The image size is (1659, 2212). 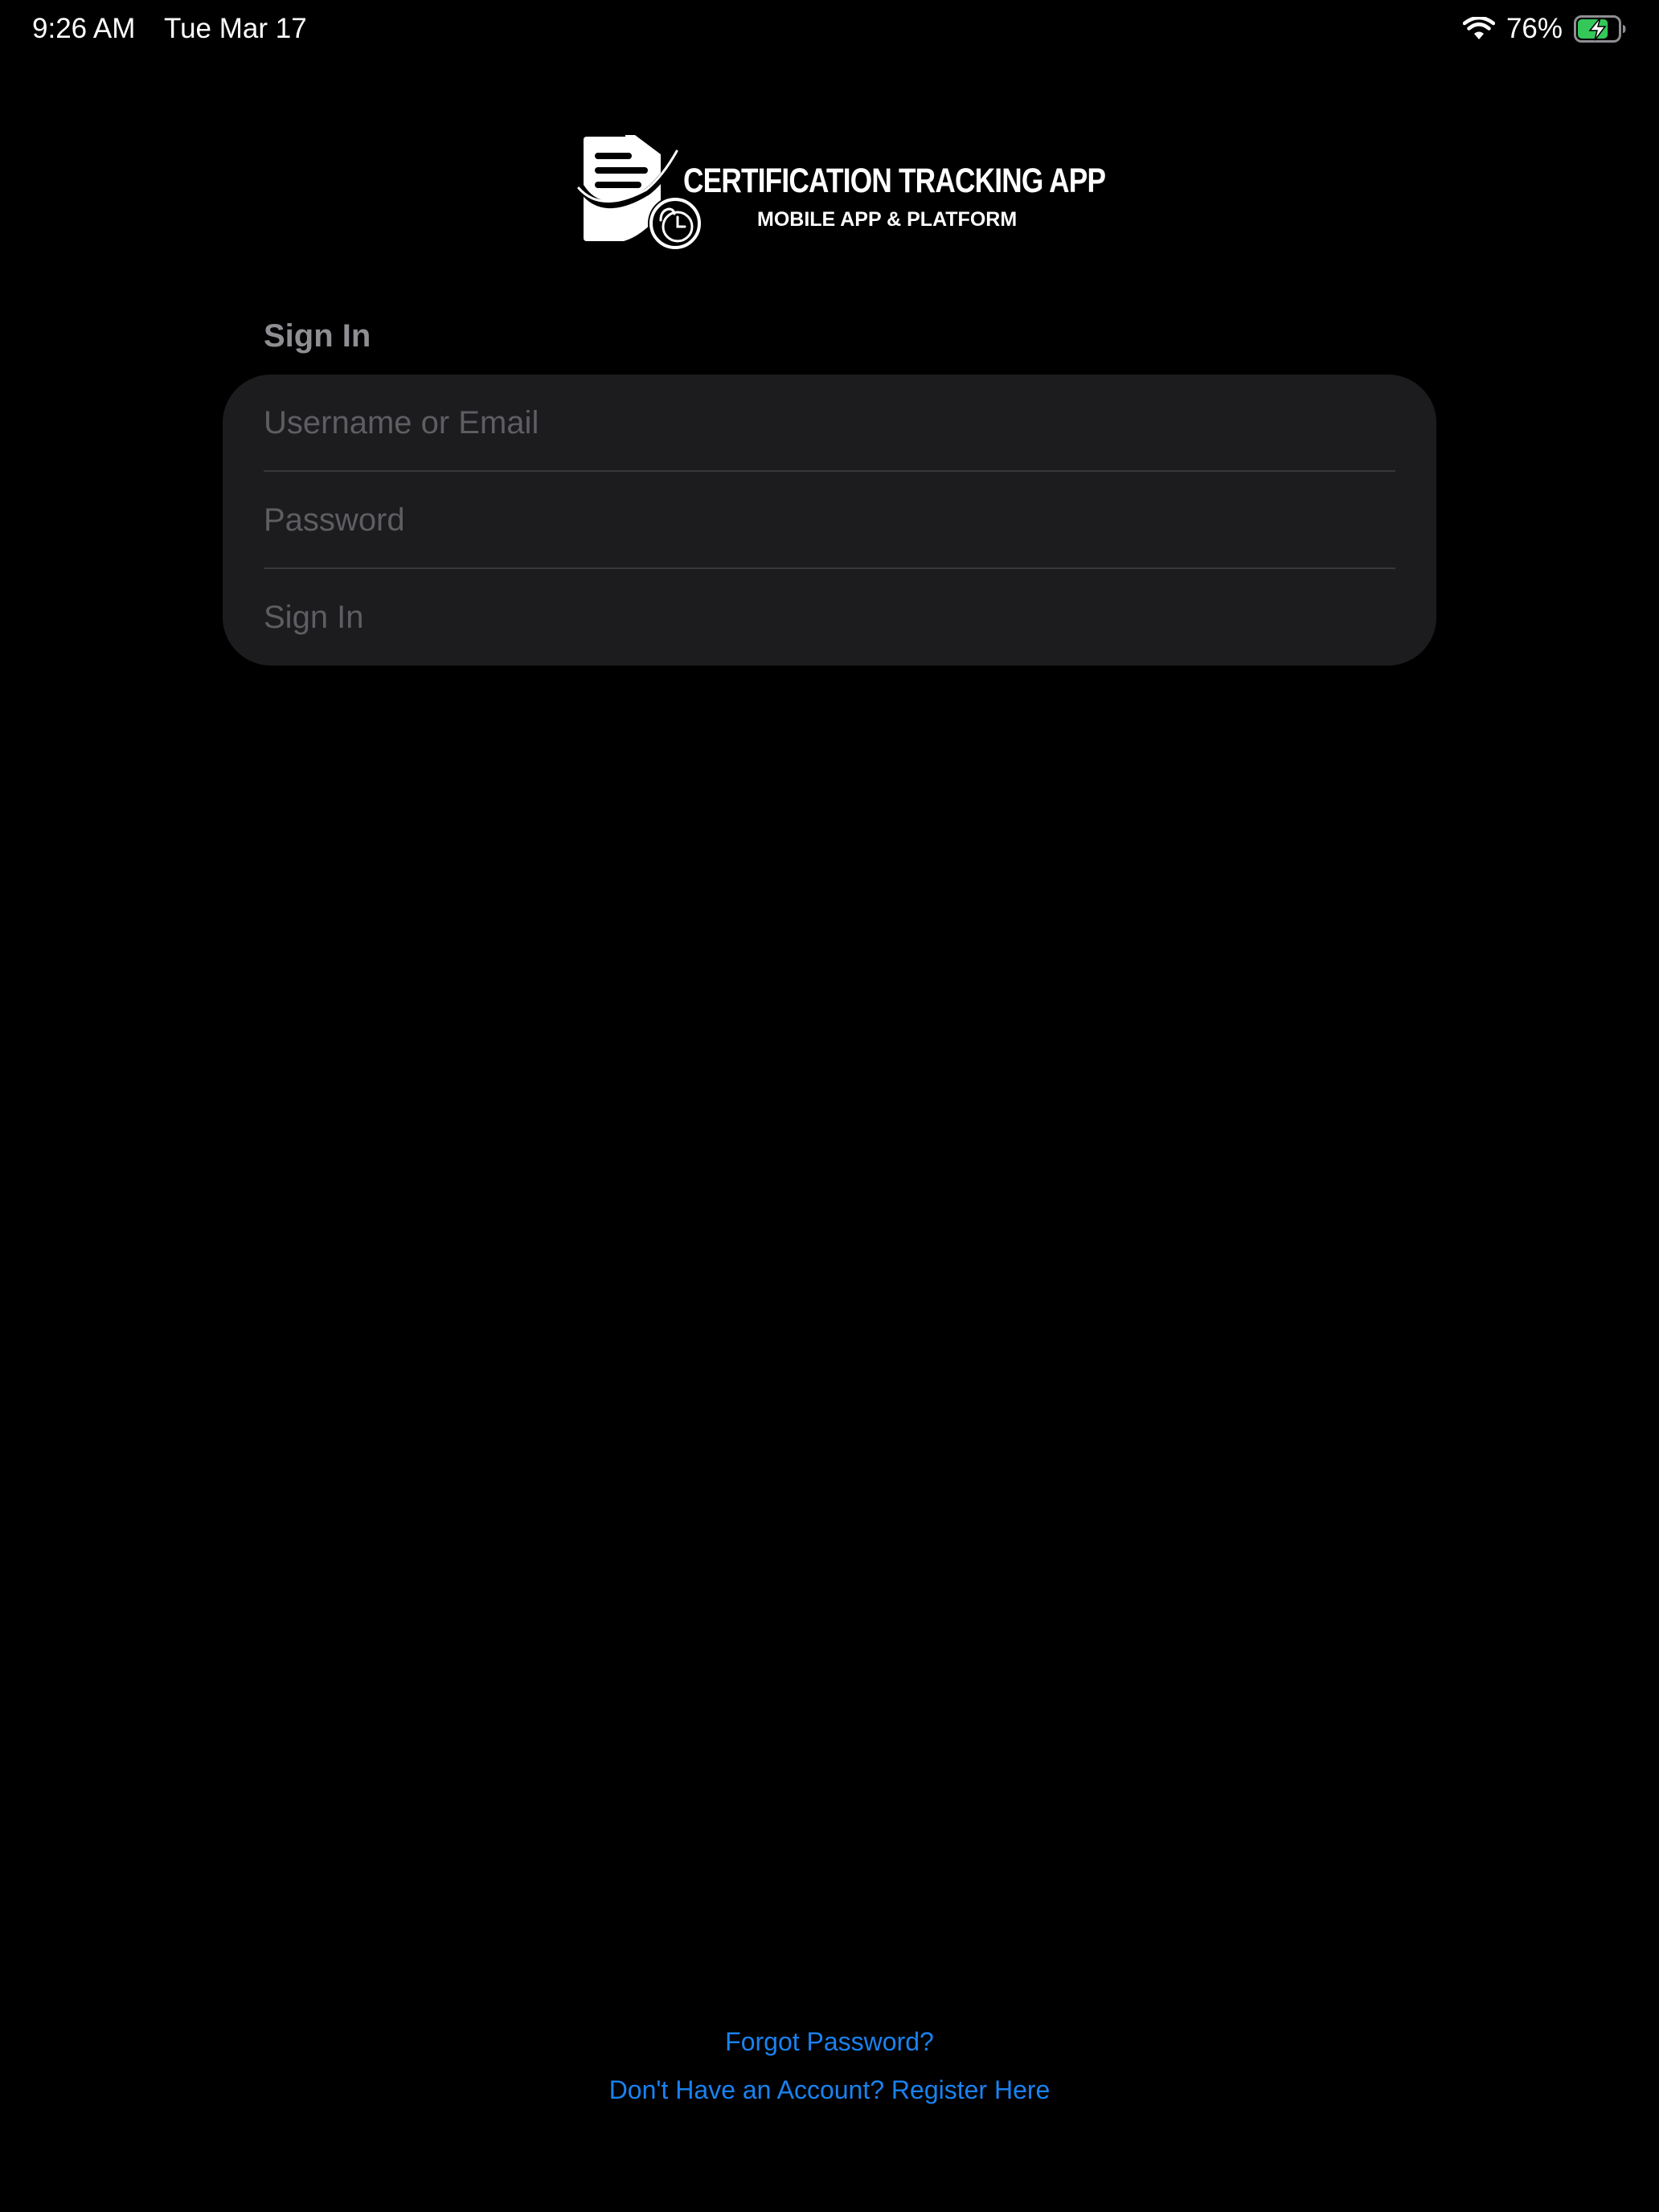 I want to click on wifi-icon, so click(x=1478, y=28).